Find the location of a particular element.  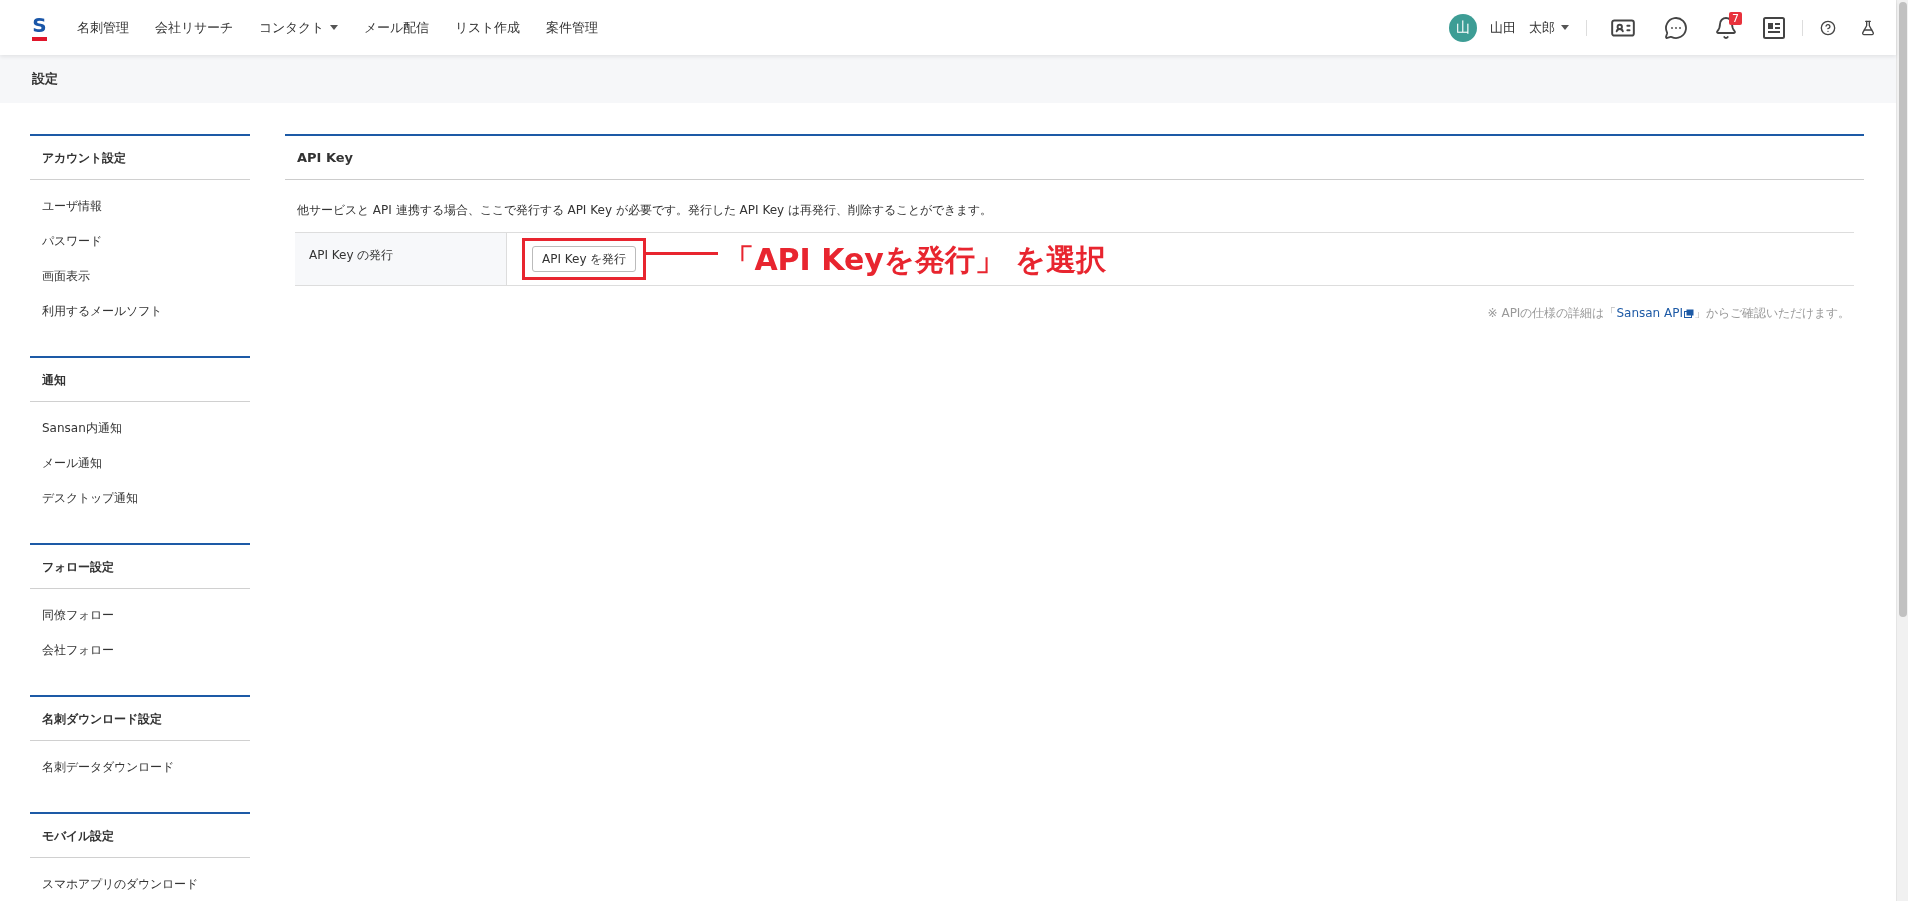

nav-dropdown: コンタクト is located at coordinates (298, 27).